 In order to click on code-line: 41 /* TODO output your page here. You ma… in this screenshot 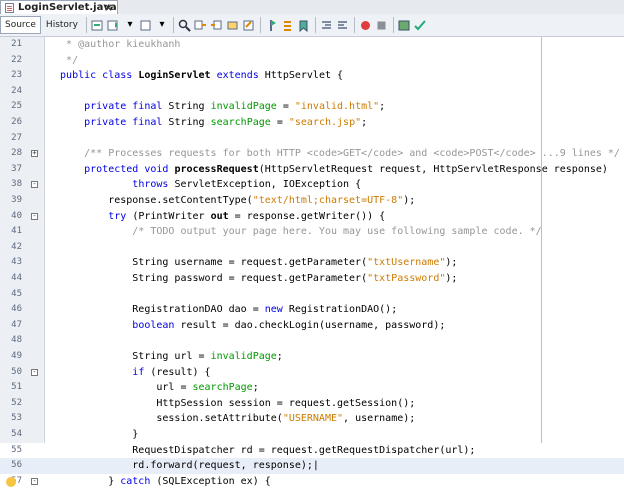, I will do `click(312, 232)`.